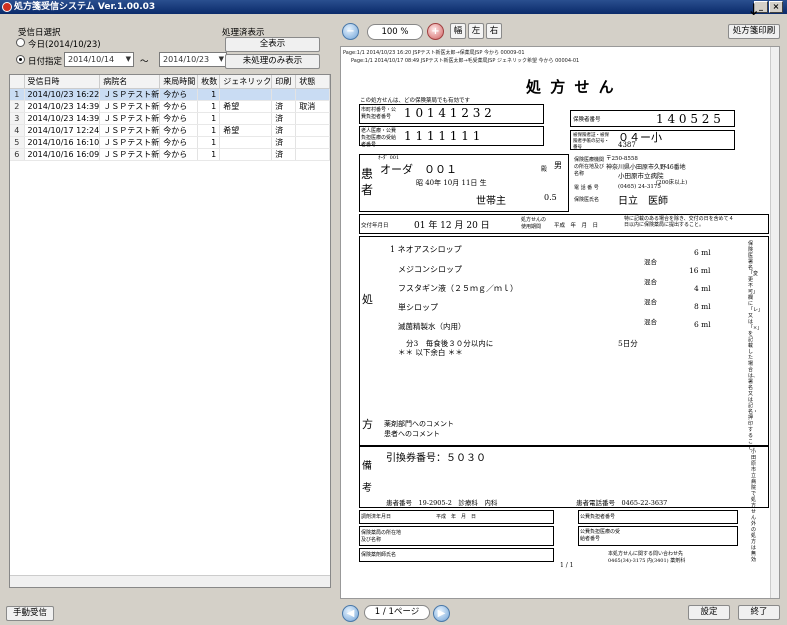 The width and height of the screenshot is (787, 625). Describe the element at coordinates (62, 94) in the screenshot. I see `cell-datetime: 2014/10/23 16:22` at that location.